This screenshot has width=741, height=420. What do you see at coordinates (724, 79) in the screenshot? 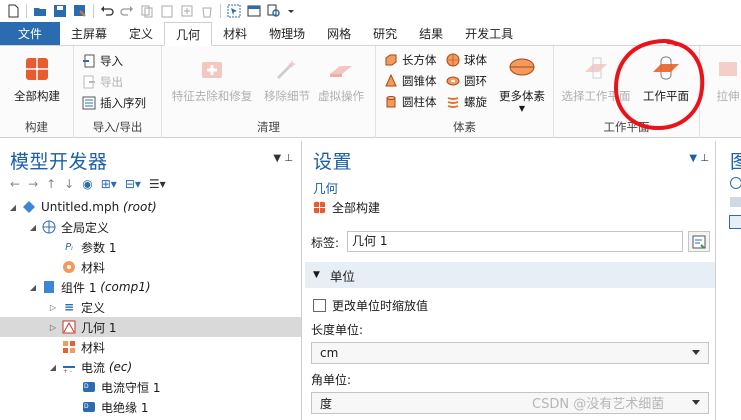
I see `extrude-button: 拉伸` at bounding box center [724, 79].